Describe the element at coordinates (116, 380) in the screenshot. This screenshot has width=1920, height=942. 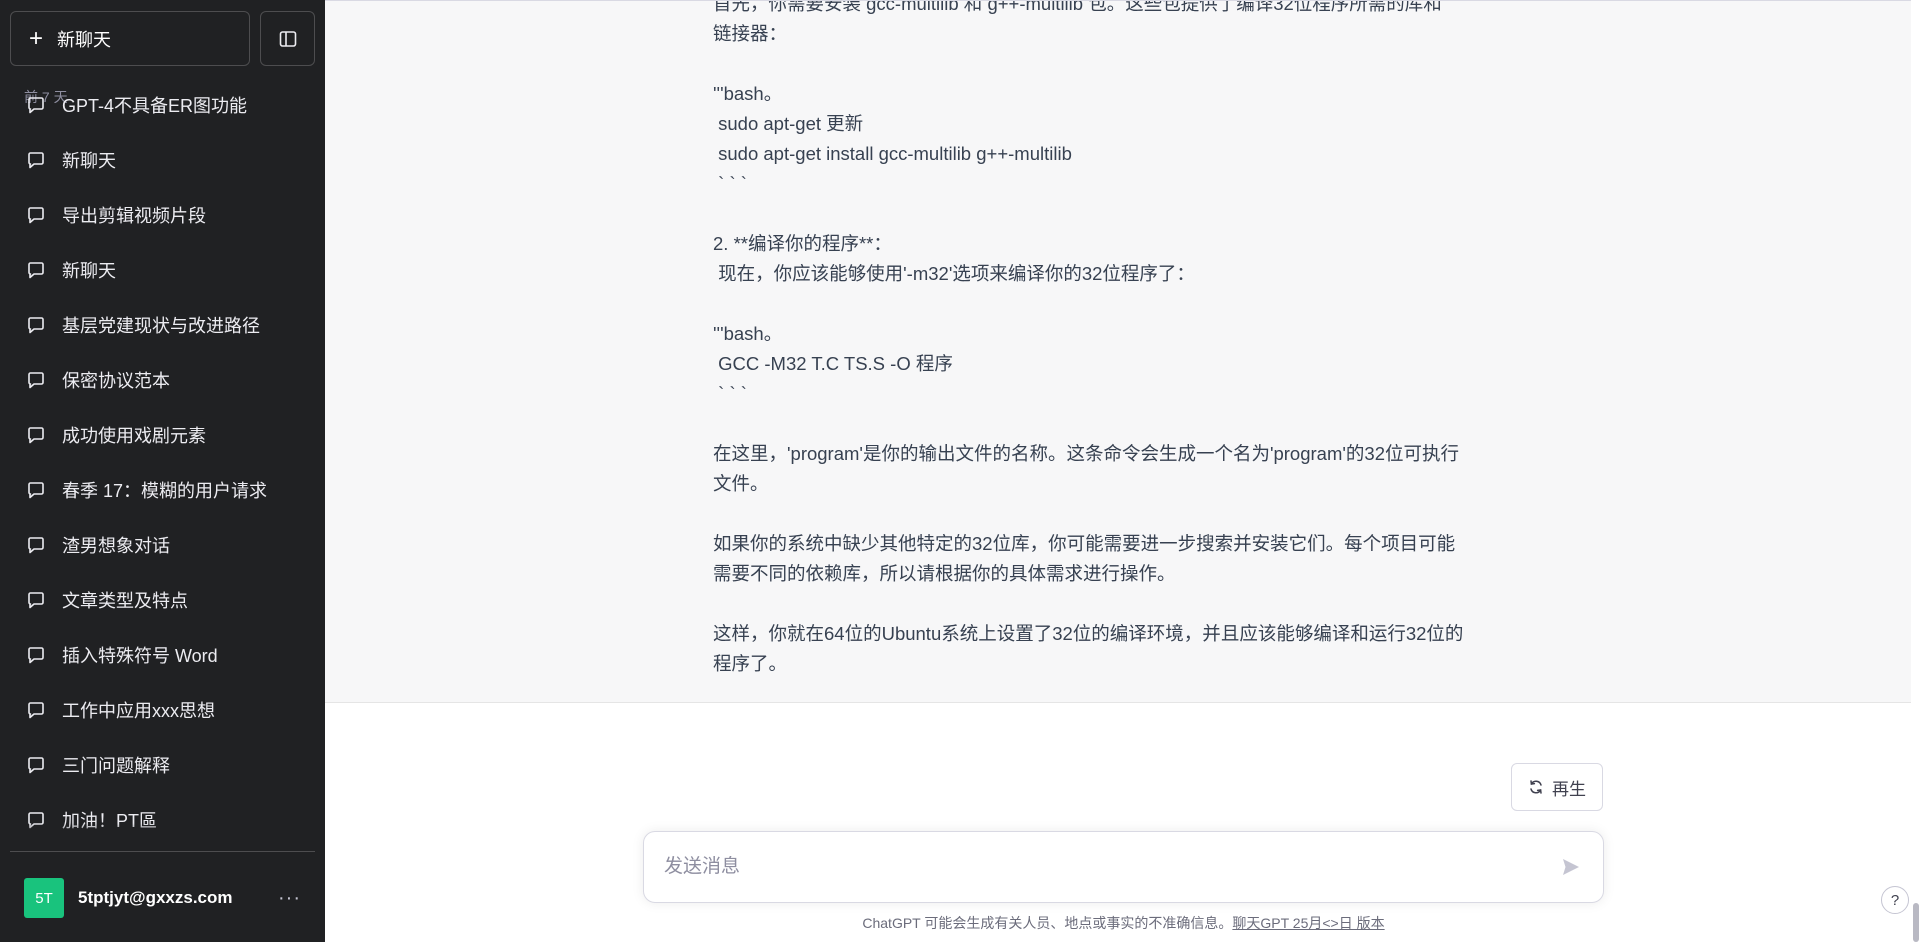
I see `sidebar-chat-label: 保密协议范本` at that location.